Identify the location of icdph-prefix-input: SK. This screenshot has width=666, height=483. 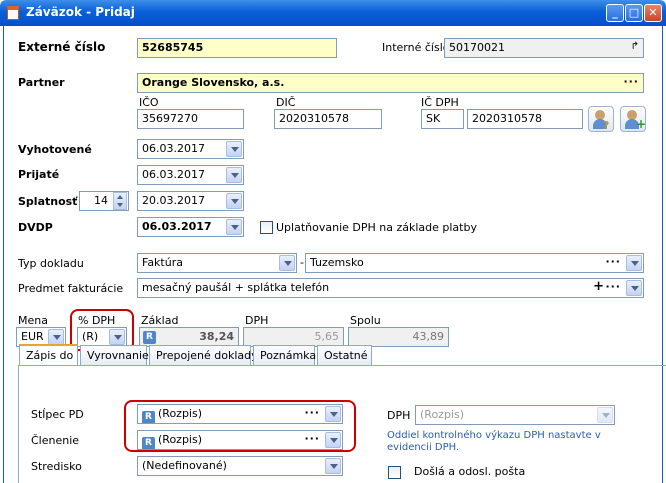
(442, 119).